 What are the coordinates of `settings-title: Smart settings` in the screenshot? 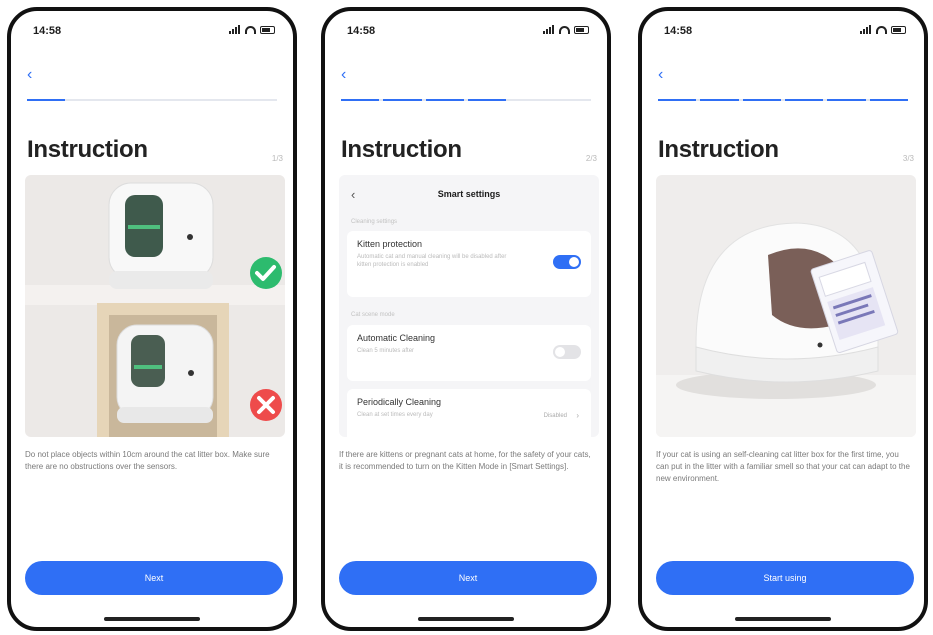 It's located at (469, 194).